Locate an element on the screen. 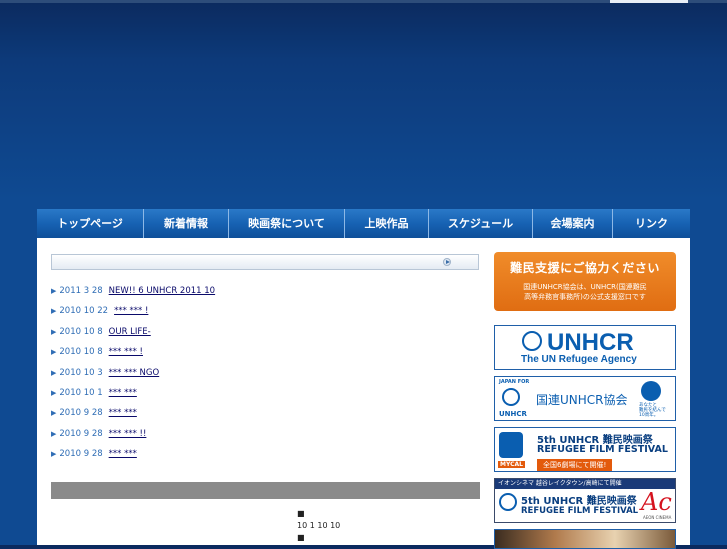 This screenshot has width=727, height=549. list-item: ▶ 2011 3 28 NEW!! 6 UNHCR 2011 10 is located at coordinates (266, 295).